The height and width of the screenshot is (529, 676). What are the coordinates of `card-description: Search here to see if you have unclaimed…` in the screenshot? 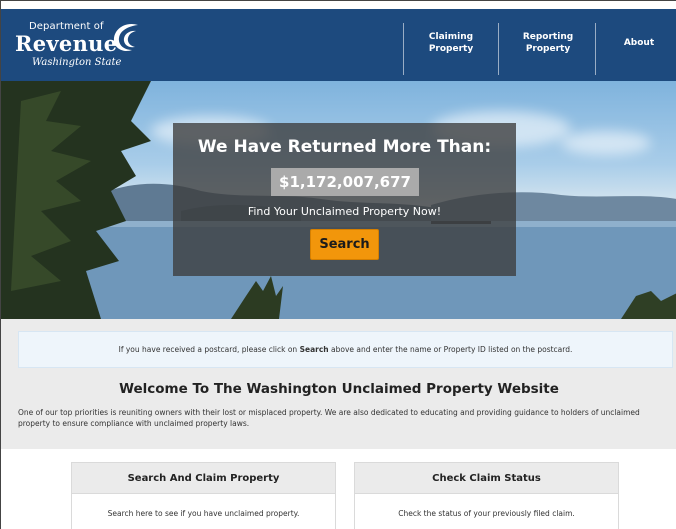 It's located at (203, 513).